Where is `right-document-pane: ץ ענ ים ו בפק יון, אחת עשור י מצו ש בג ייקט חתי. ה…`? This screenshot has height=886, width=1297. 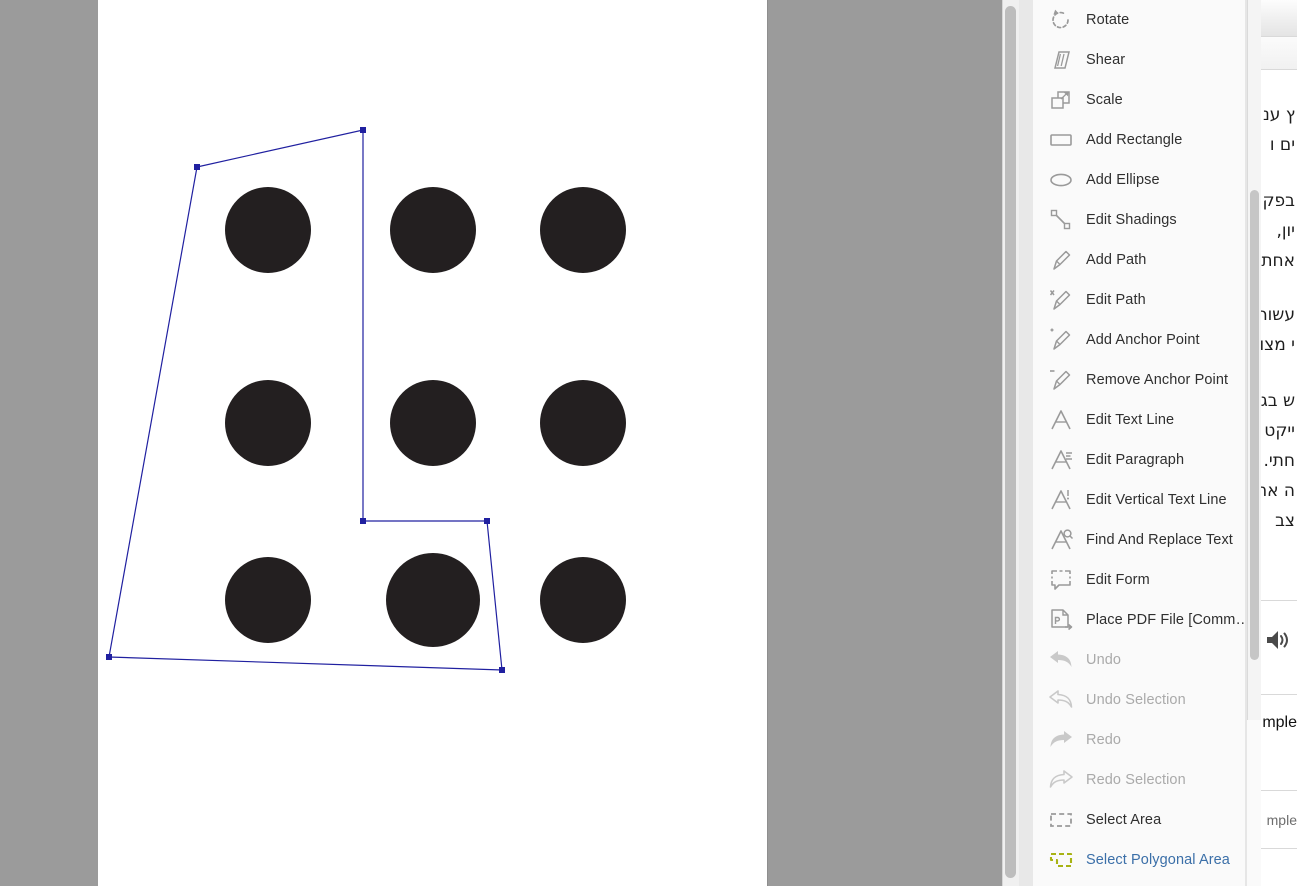
right-document-pane: ץ ענ ים ו בפק יון, אחת עשור י מצו ש בג ייקט חתי. ה… is located at coordinates (1279, 443).